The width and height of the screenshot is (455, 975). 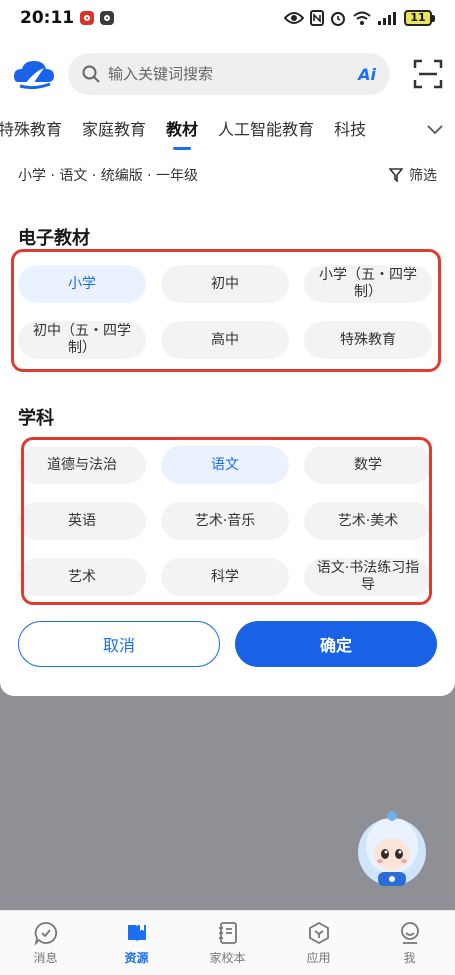 I want to click on eye-icon, so click(x=294, y=18).